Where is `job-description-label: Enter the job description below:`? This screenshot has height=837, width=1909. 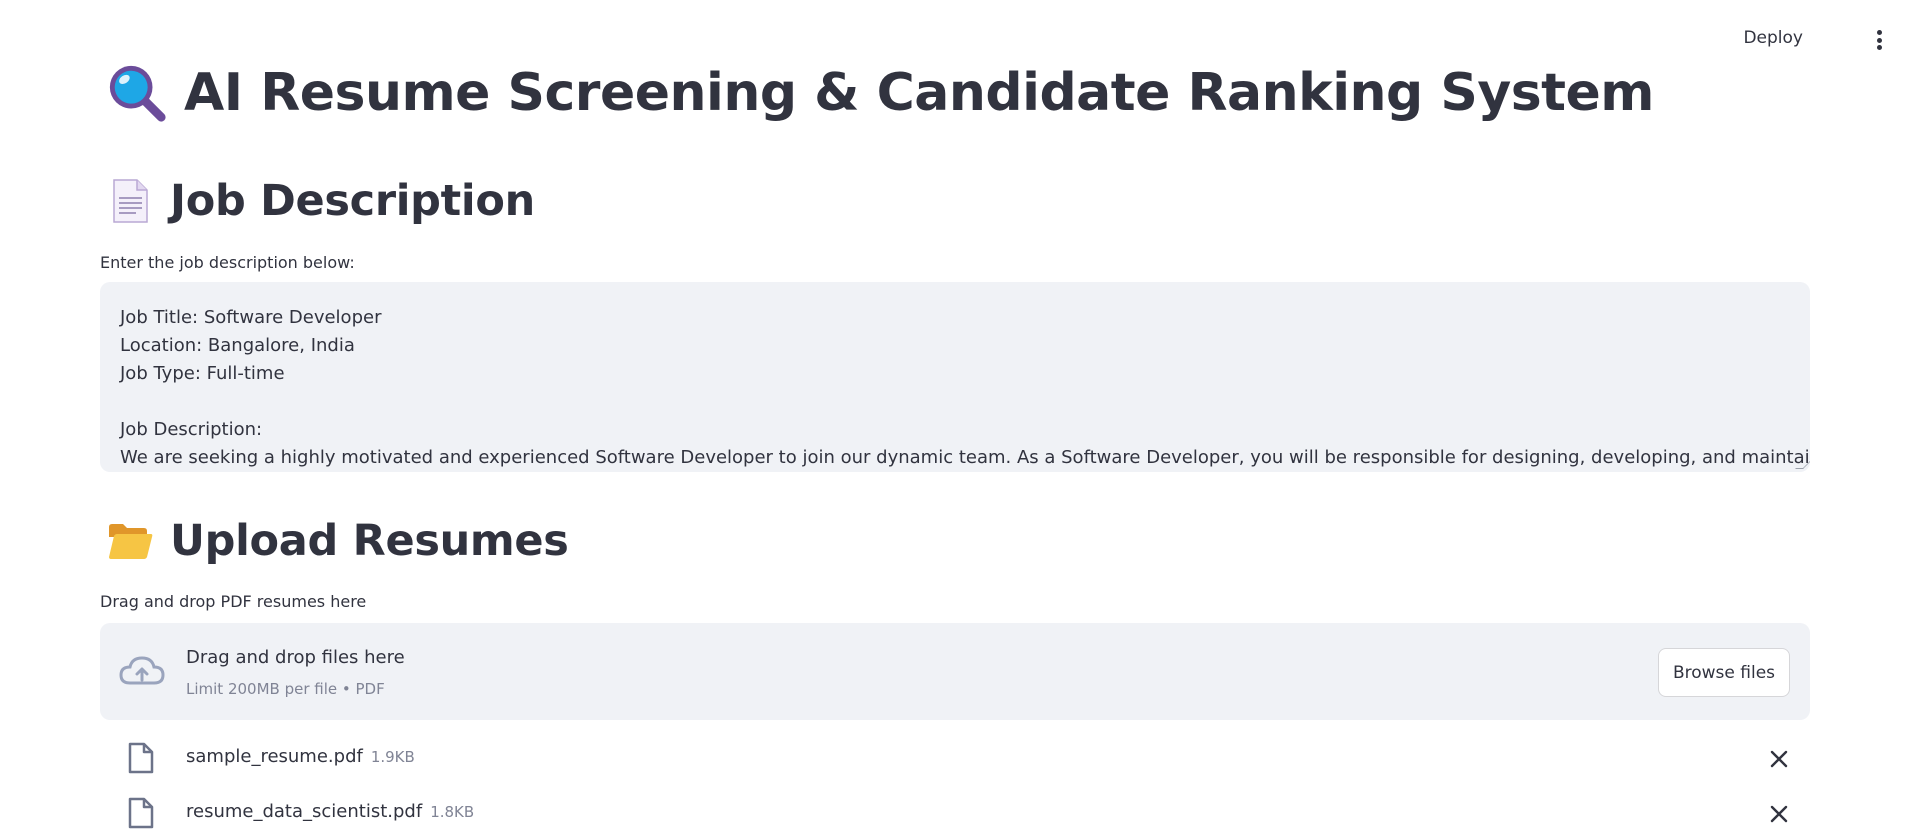
job-description-label: Enter the job description below: is located at coordinates (227, 262).